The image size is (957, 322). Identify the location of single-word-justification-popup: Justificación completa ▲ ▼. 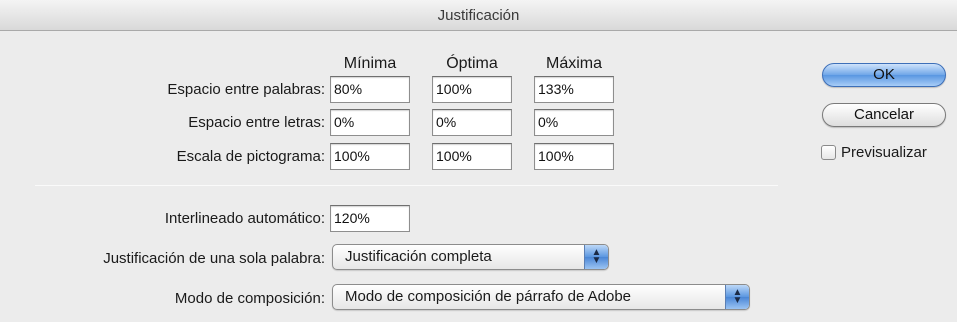
(470, 257).